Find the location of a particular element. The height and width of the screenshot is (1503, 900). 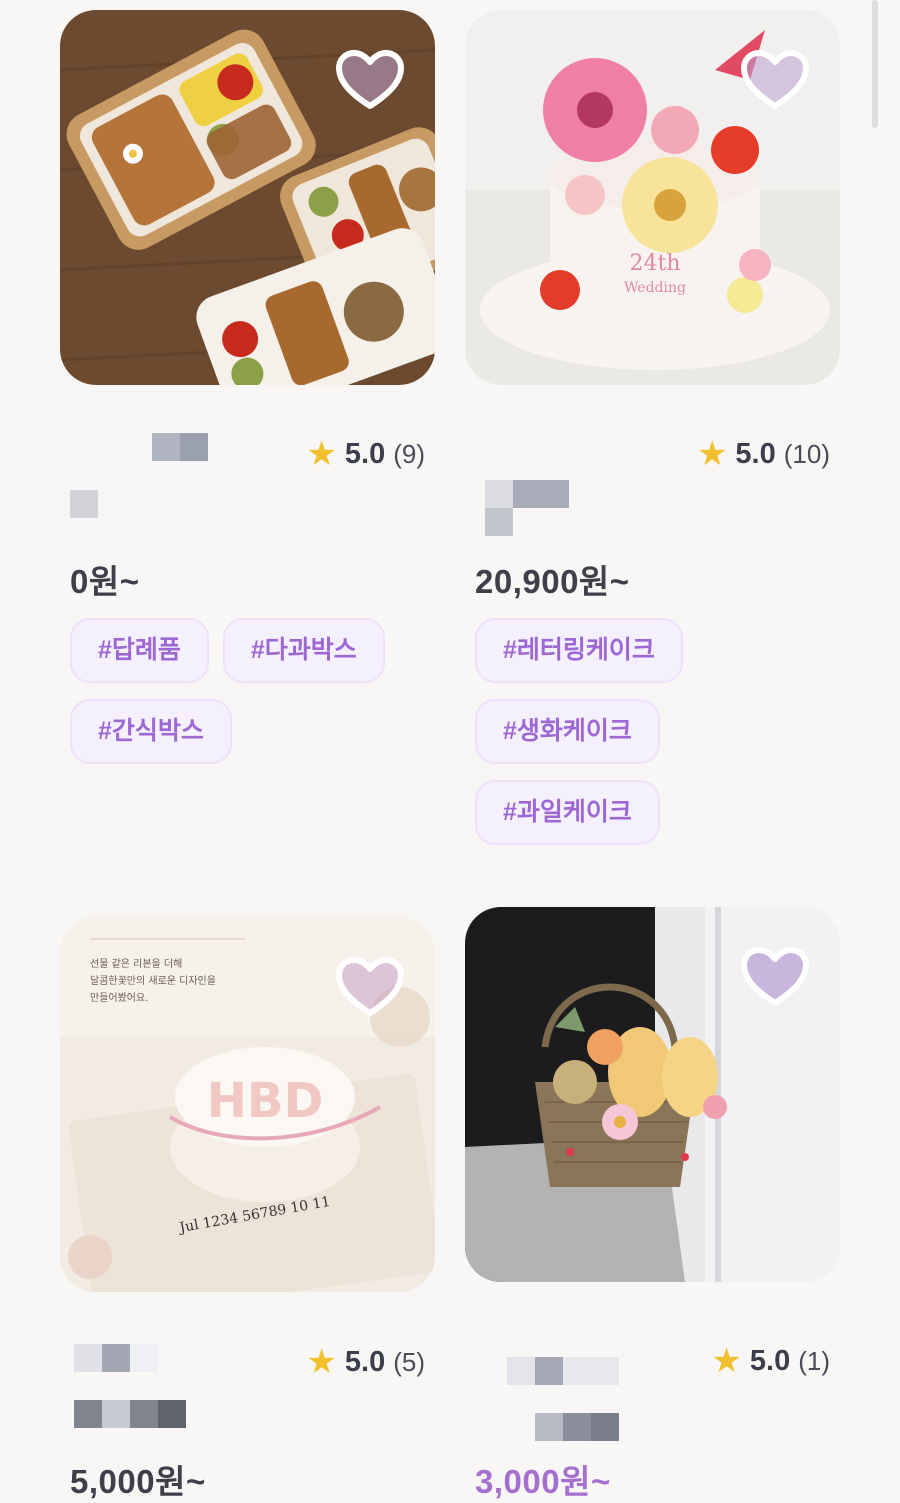

price: 3,000원~ is located at coordinates (543, 1481).